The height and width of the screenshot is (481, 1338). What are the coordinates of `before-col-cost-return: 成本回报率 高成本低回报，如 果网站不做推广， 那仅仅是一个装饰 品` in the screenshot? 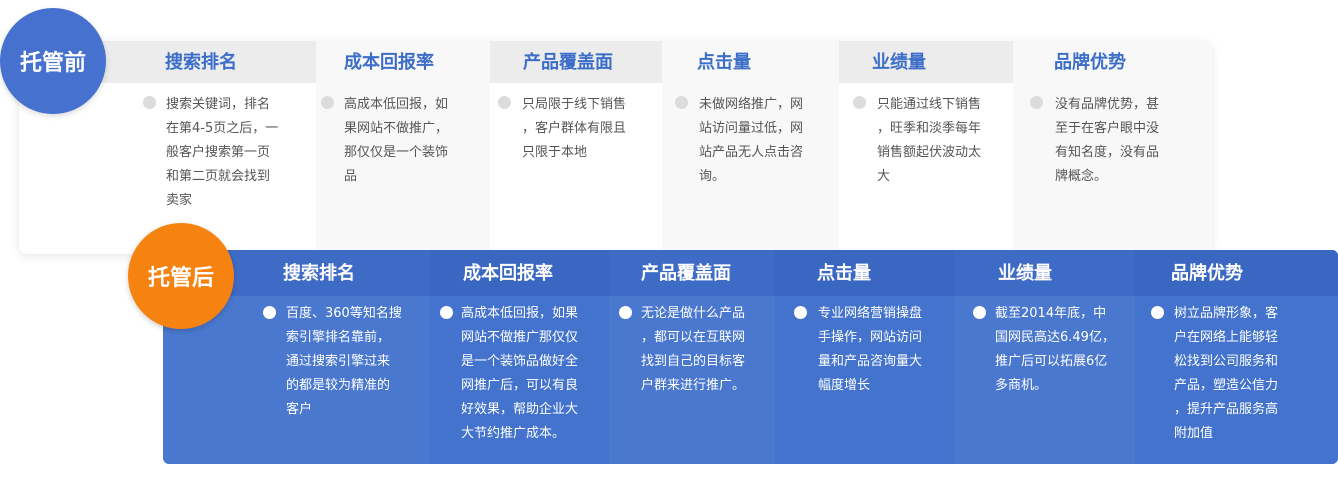 It's located at (403, 147).